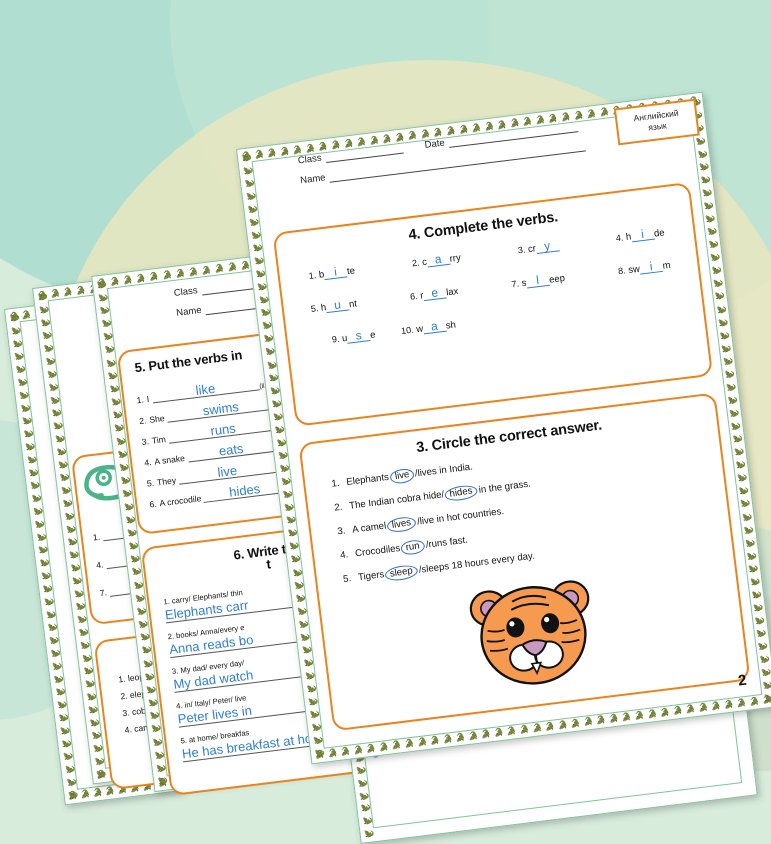  I want to click on date-label: Date, so click(435, 144).